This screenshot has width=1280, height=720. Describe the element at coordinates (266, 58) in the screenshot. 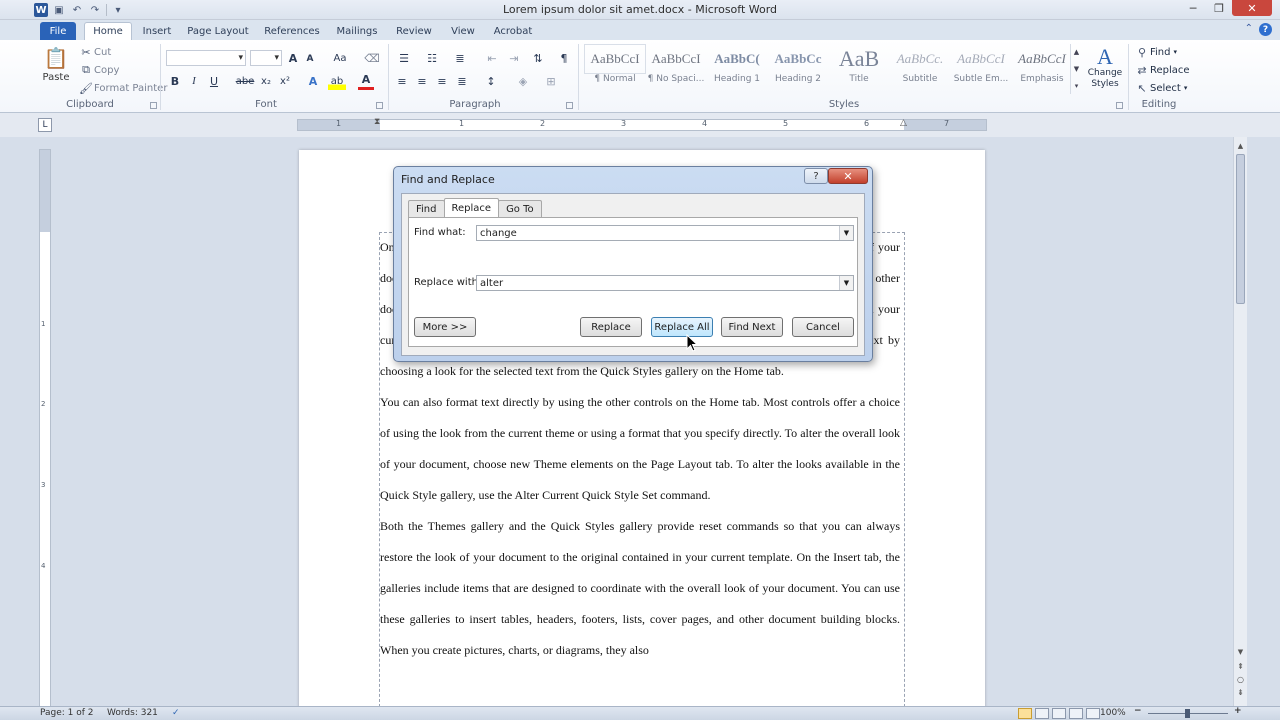

I see `font-size-box: ▾` at that location.